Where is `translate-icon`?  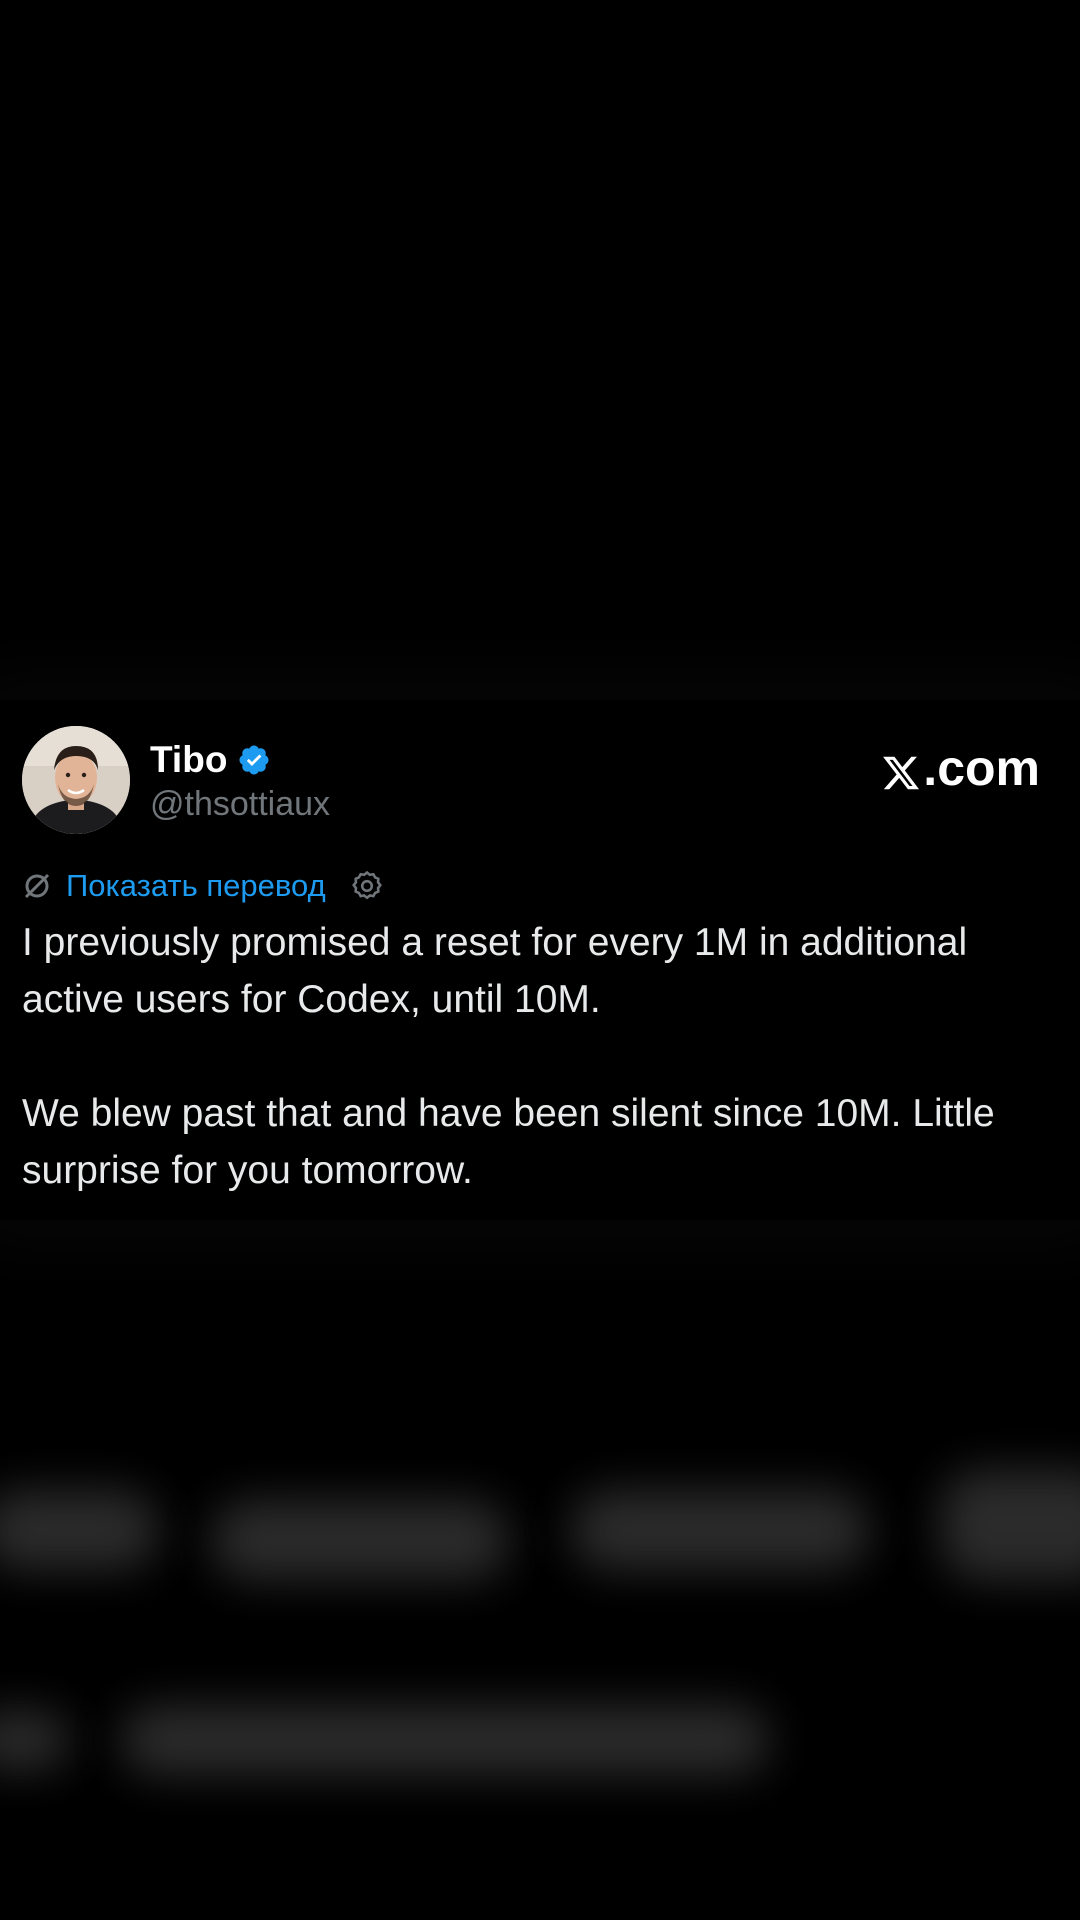
translate-icon is located at coordinates (37, 886).